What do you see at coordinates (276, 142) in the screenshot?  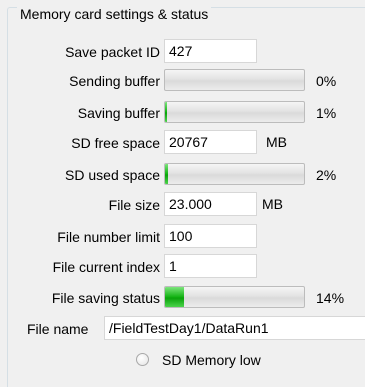 I see `sd-free-space-unit: MB` at bounding box center [276, 142].